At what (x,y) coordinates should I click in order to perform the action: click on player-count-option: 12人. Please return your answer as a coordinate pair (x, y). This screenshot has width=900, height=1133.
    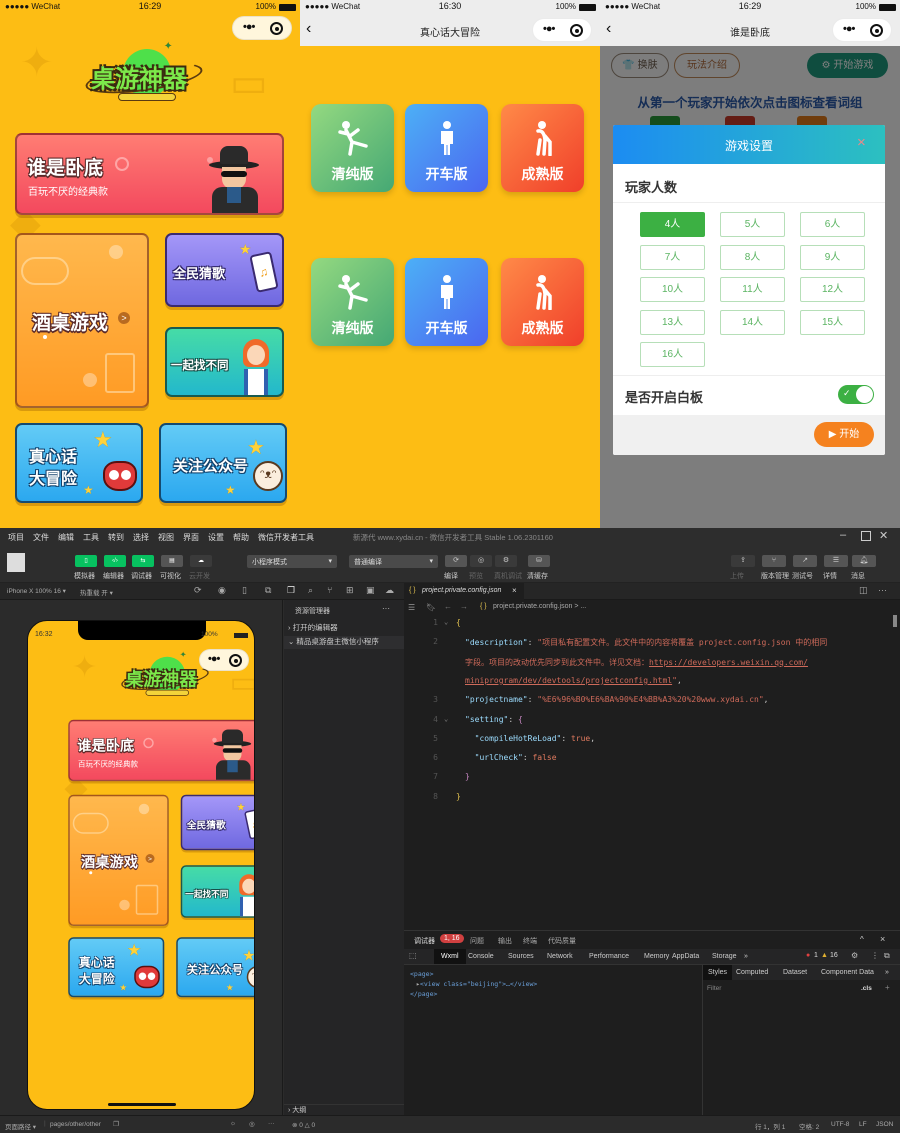
    Looking at the image, I should click on (832, 289).